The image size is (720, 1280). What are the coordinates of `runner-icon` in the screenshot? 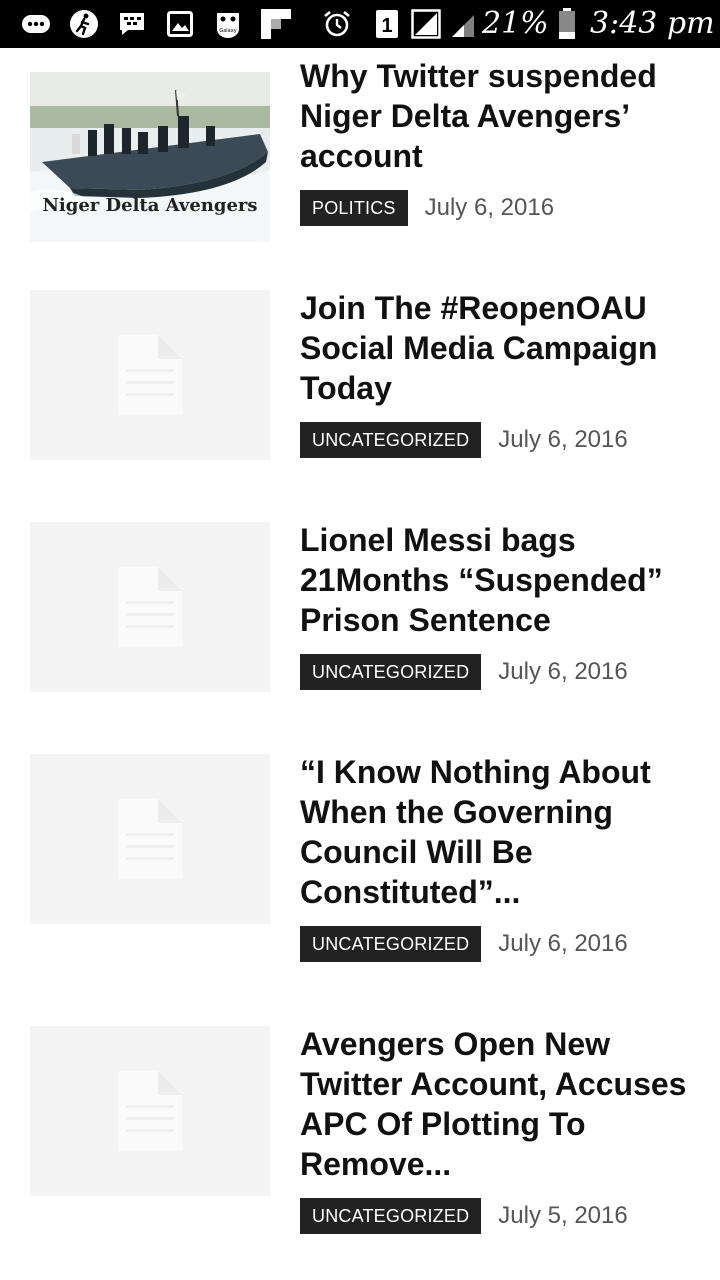 It's located at (84, 24).